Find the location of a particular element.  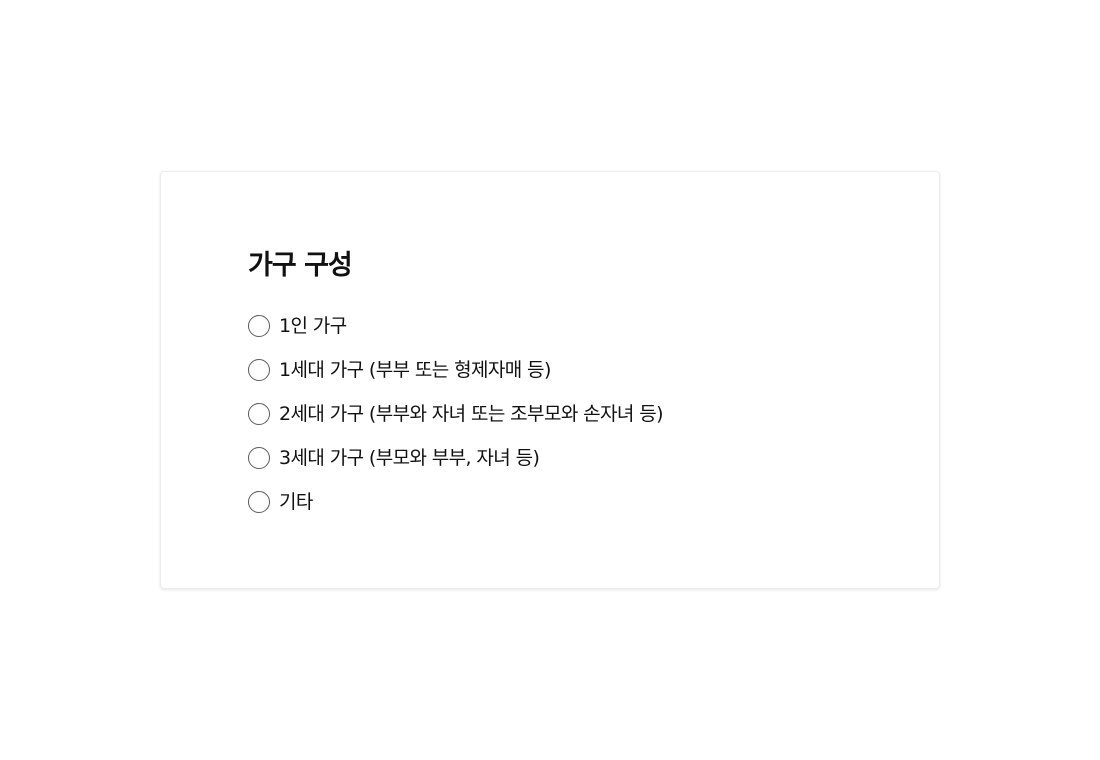

radio-option-single-person: 1인 가구 is located at coordinates (455, 326).